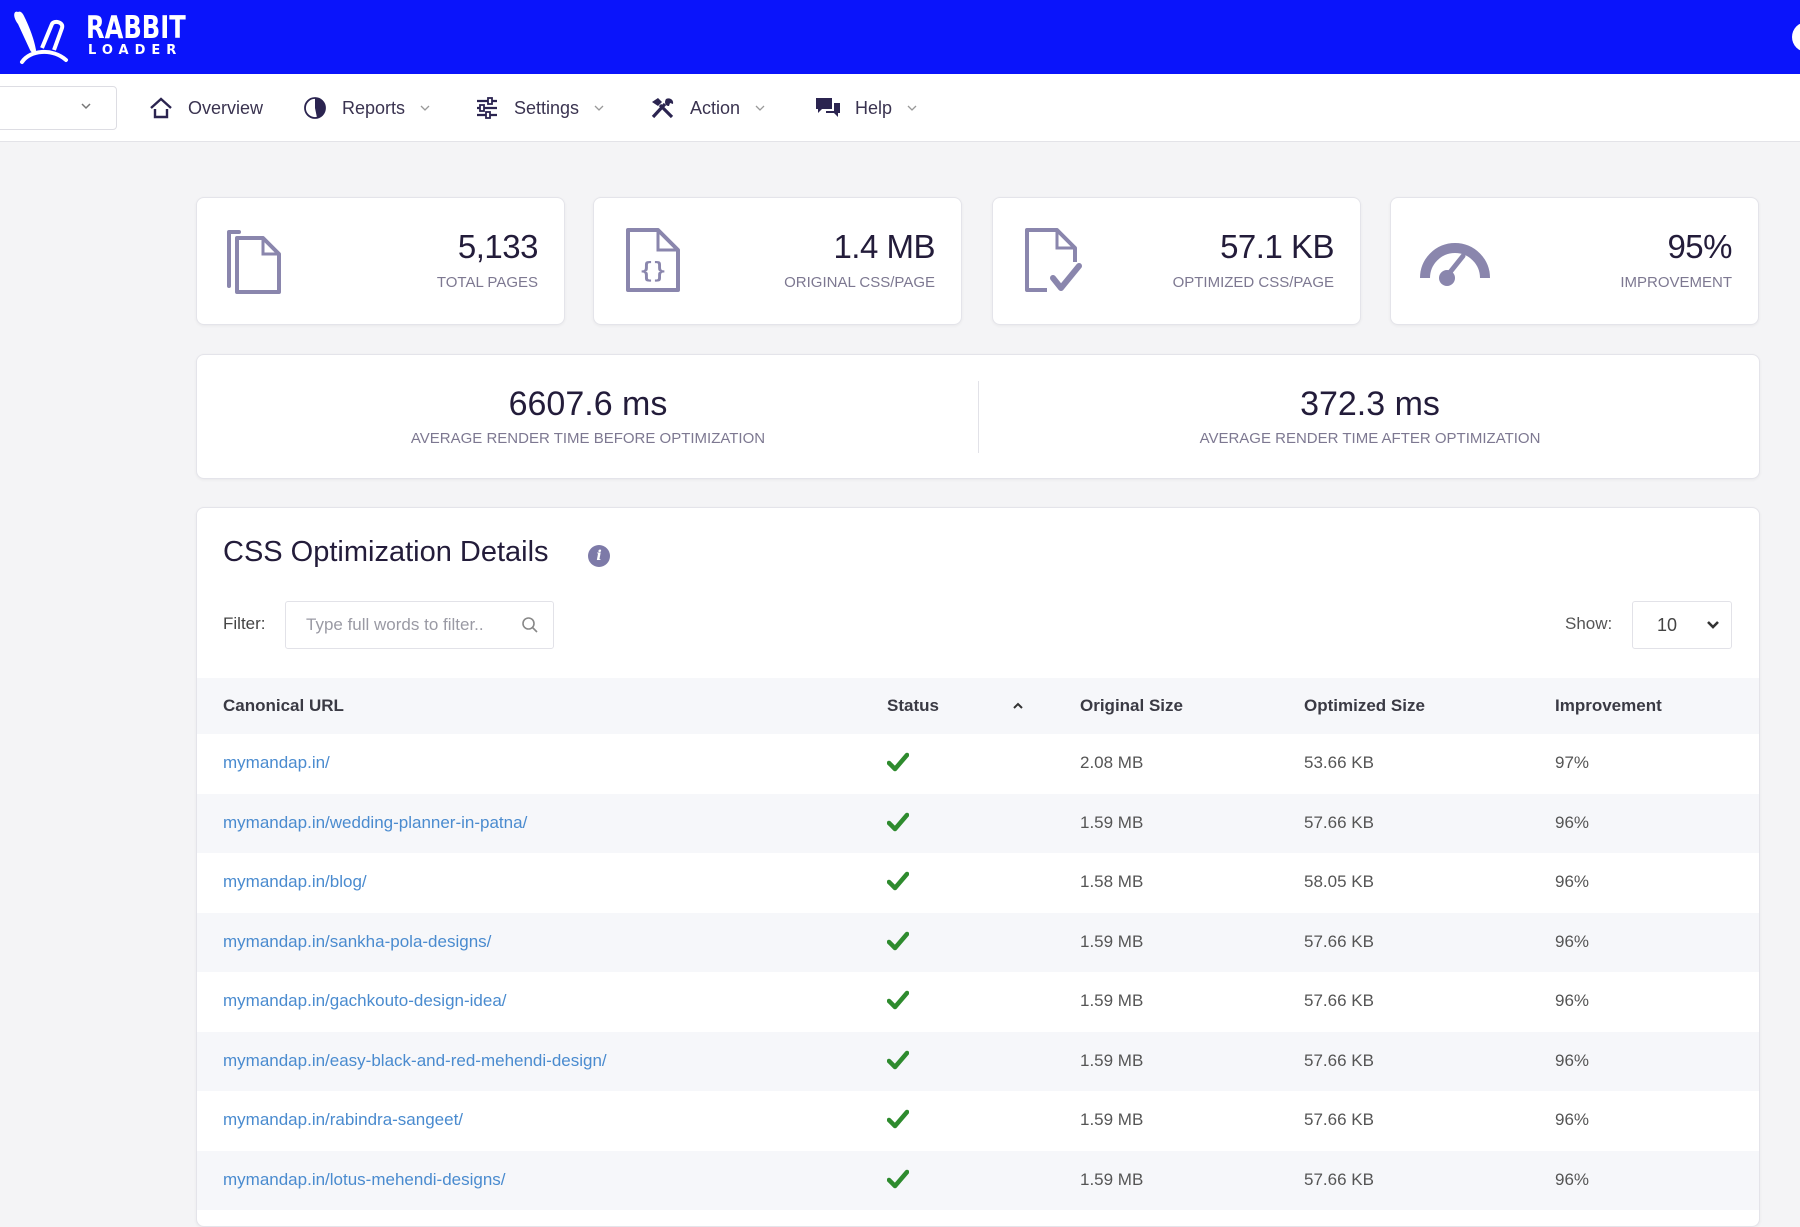  I want to click on nav-overview: Overview, so click(205, 108).